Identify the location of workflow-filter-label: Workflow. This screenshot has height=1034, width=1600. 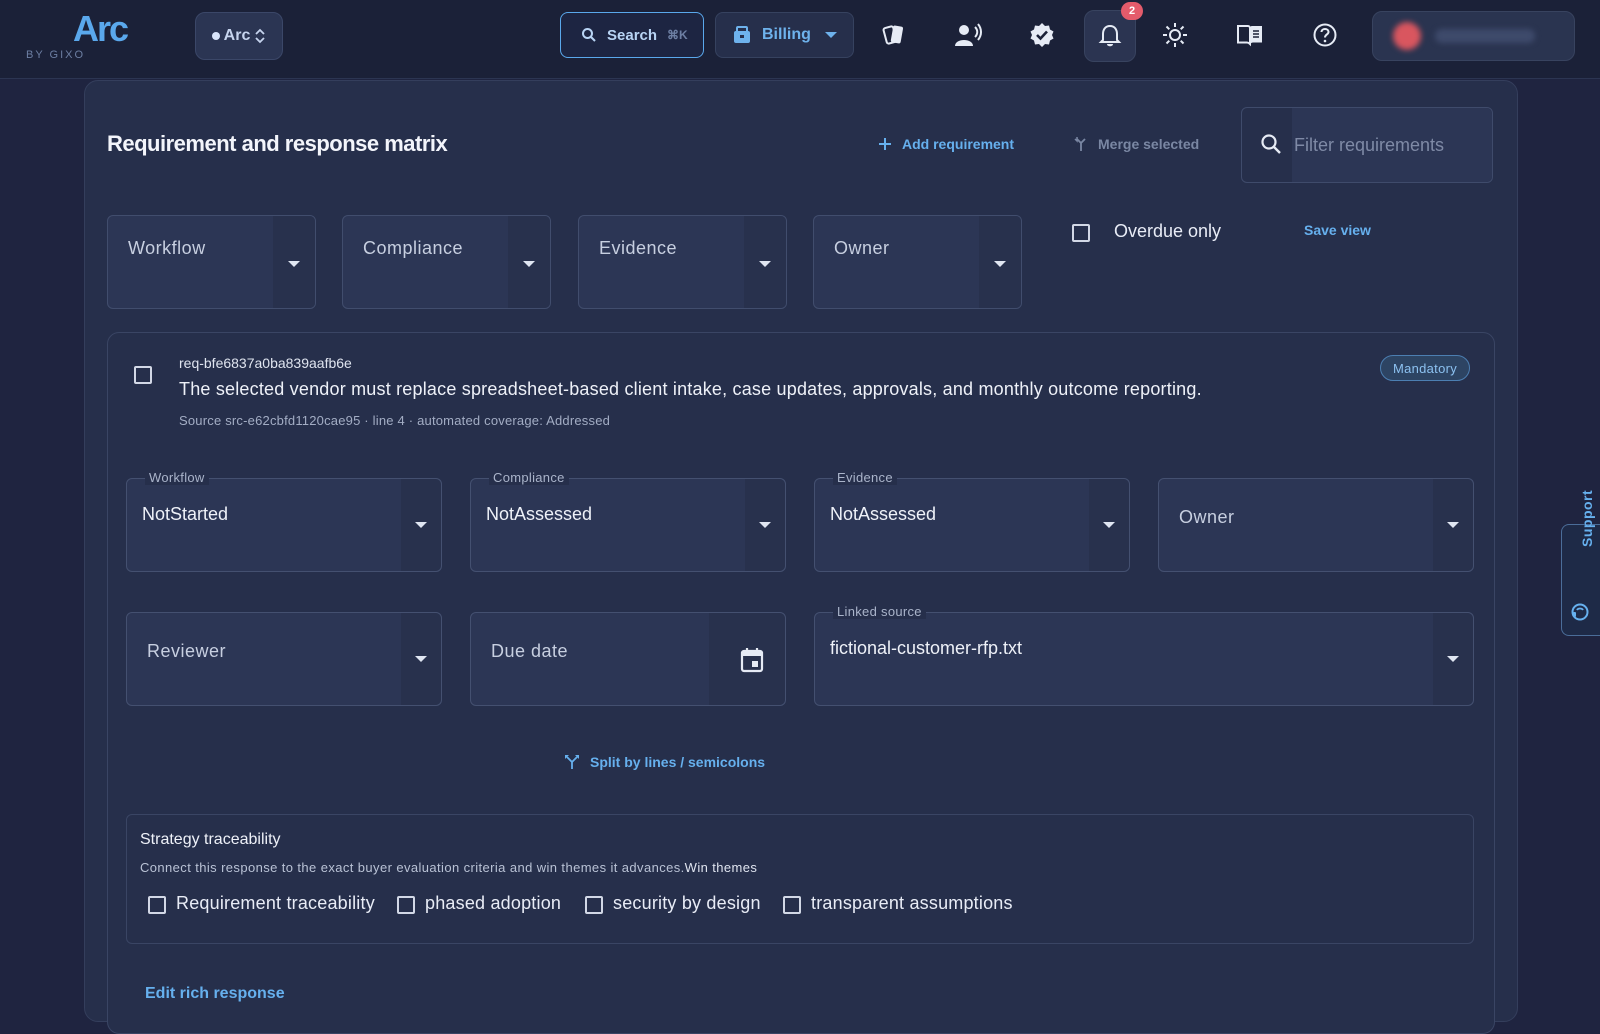
(167, 248).